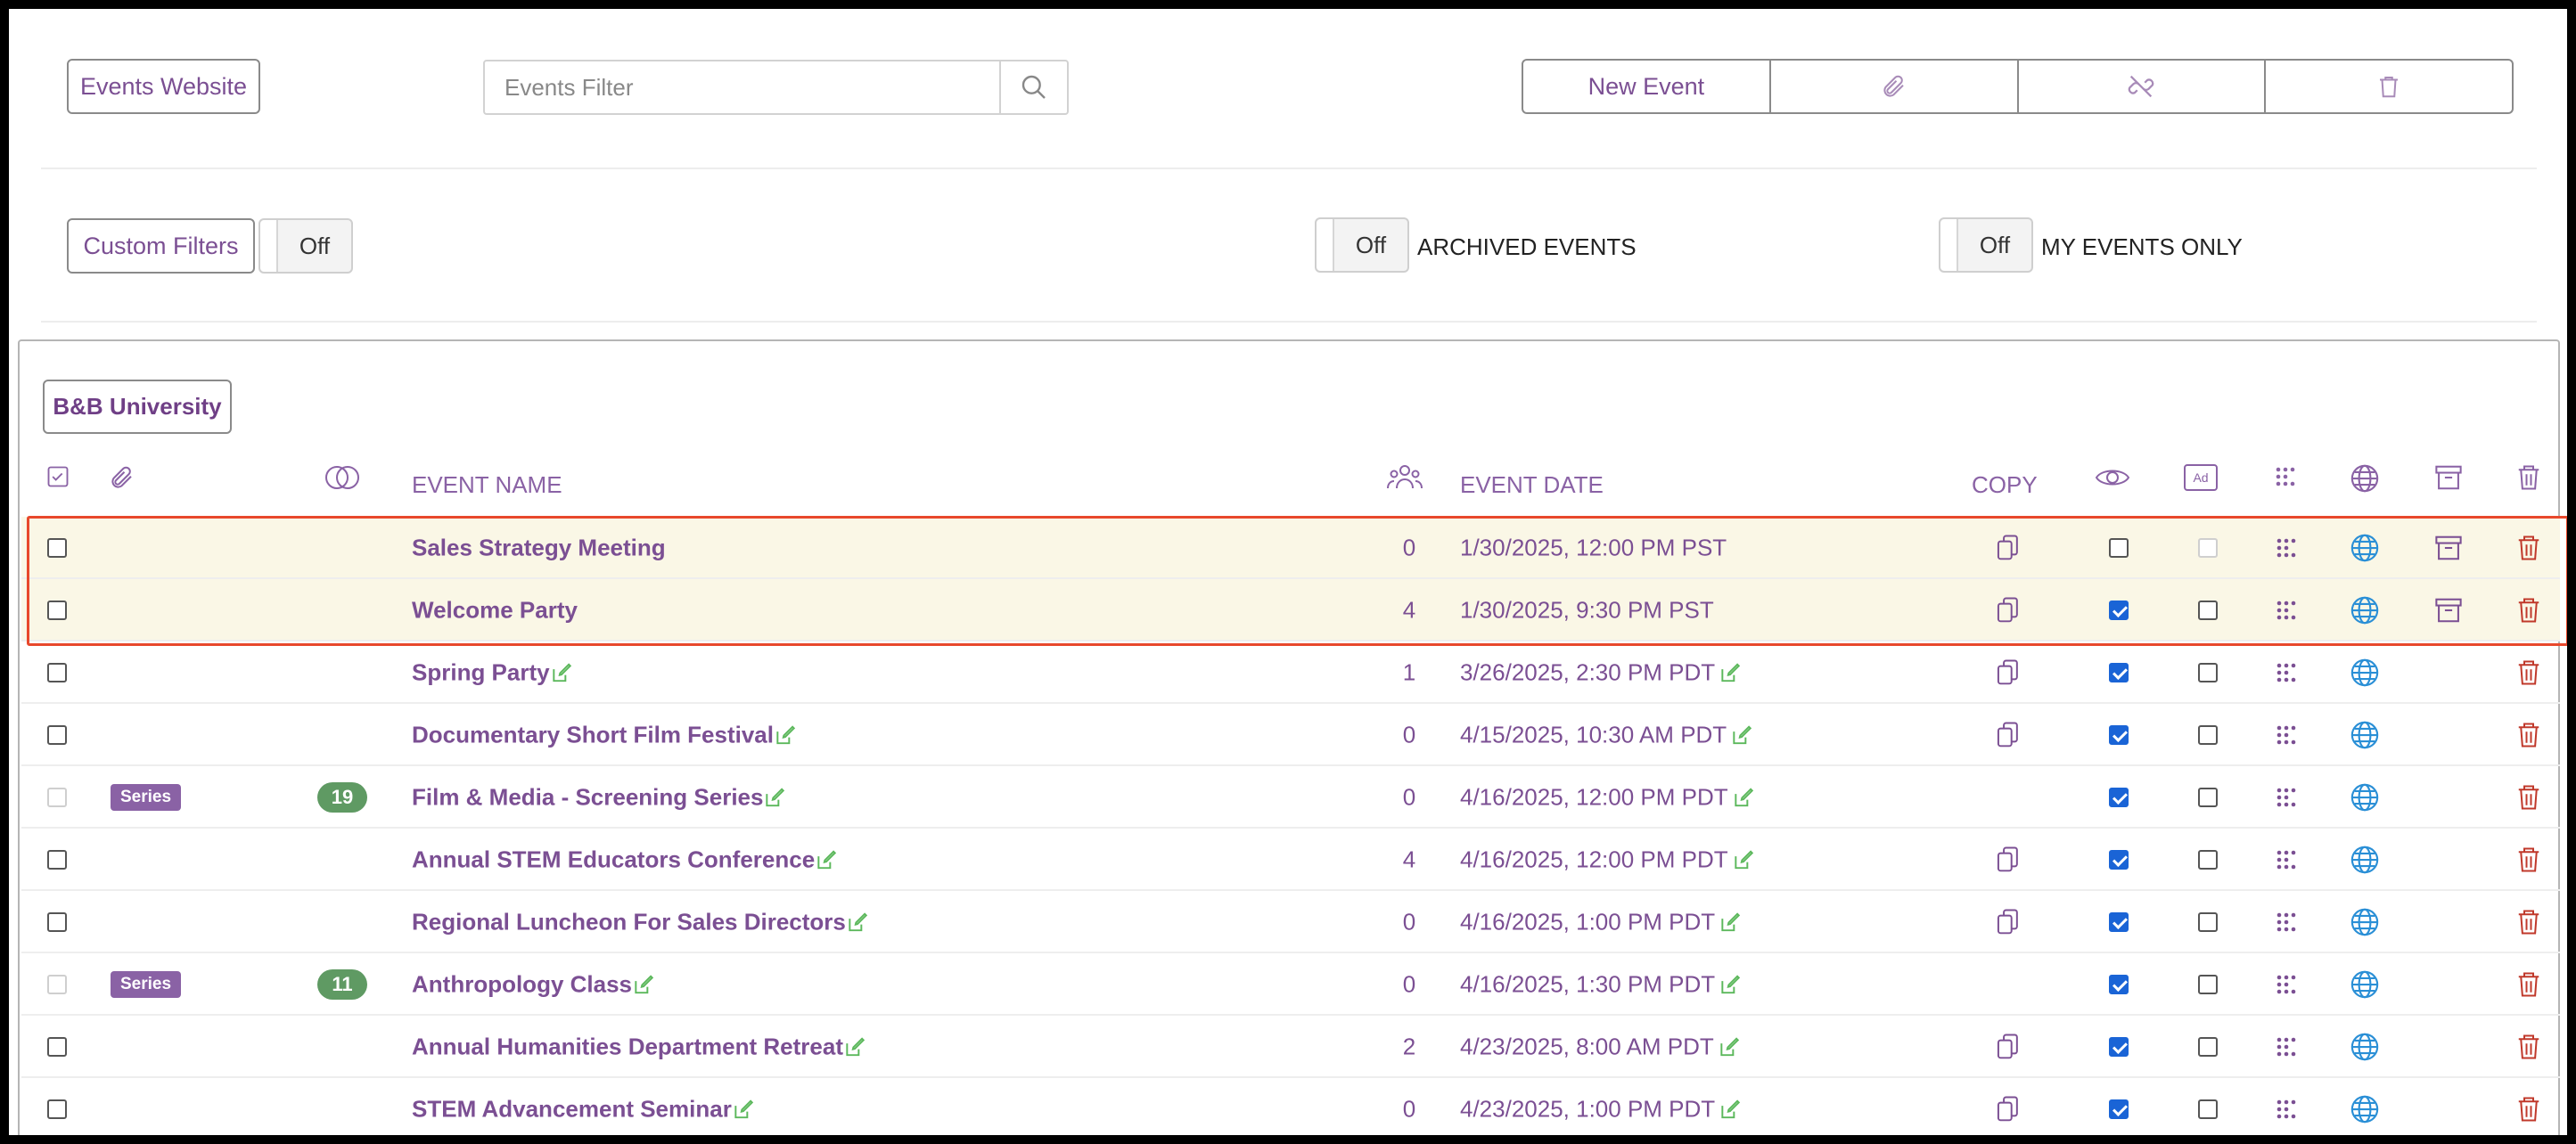  What do you see at coordinates (1986, 245) in the screenshot?
I see `my-events-only-toggle: Off` at bounding box center [1986, 245].